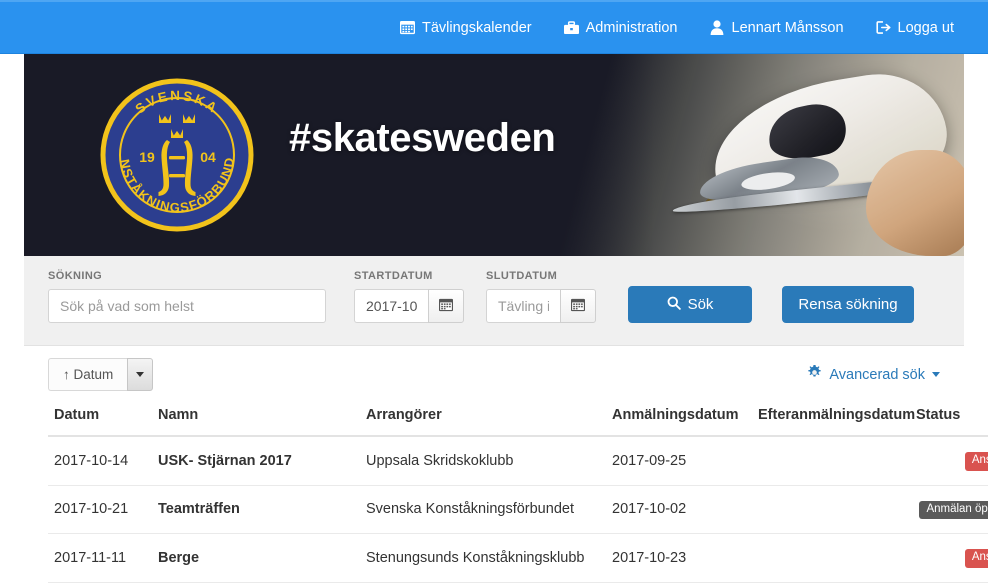 The width and height of the screenshot is (988, 586). I want to click on hero-title: #skatesweden, so click(422, 138).